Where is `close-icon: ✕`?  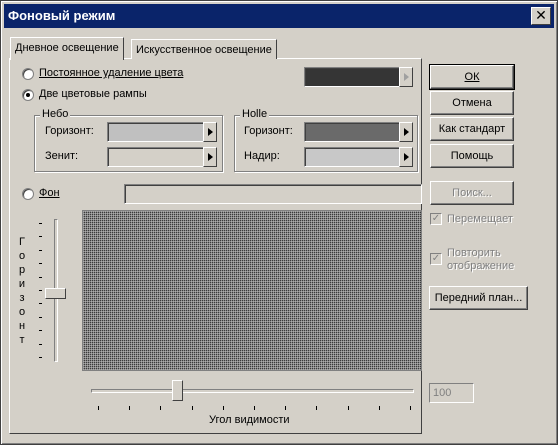
close-icon: ✕ is located at coordinates (541, 15).